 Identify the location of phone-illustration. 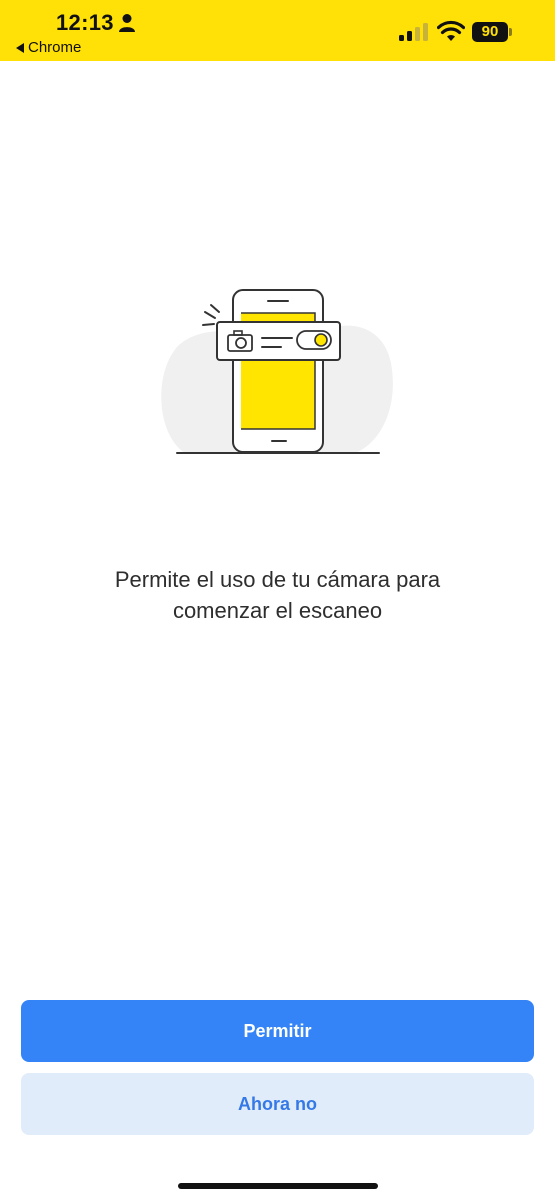
(277, 371).